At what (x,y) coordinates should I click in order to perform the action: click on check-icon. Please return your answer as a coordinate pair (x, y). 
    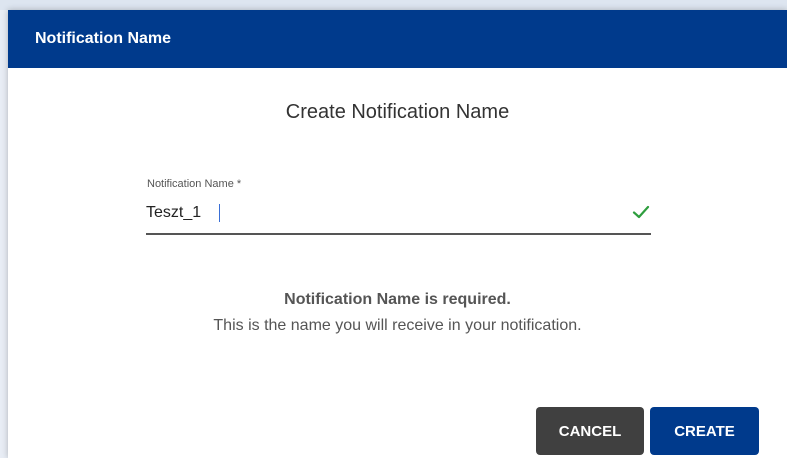
    Looking at the image, I should click on (641, 212).